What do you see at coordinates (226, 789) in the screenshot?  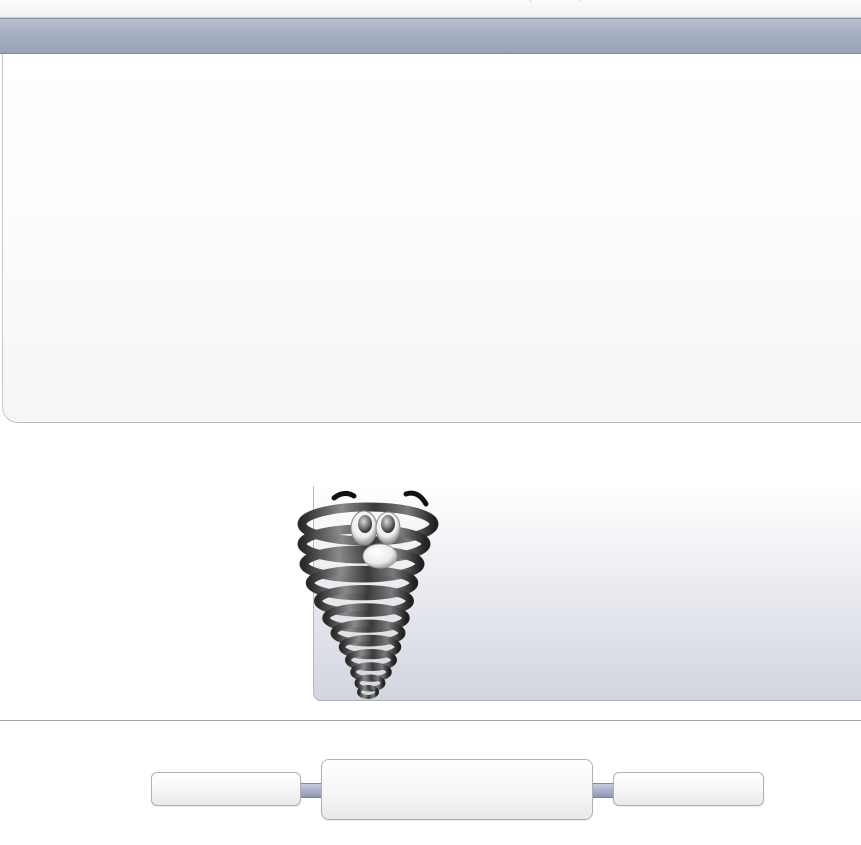 I see `nav-button-left` at bounding box center [226, 789].